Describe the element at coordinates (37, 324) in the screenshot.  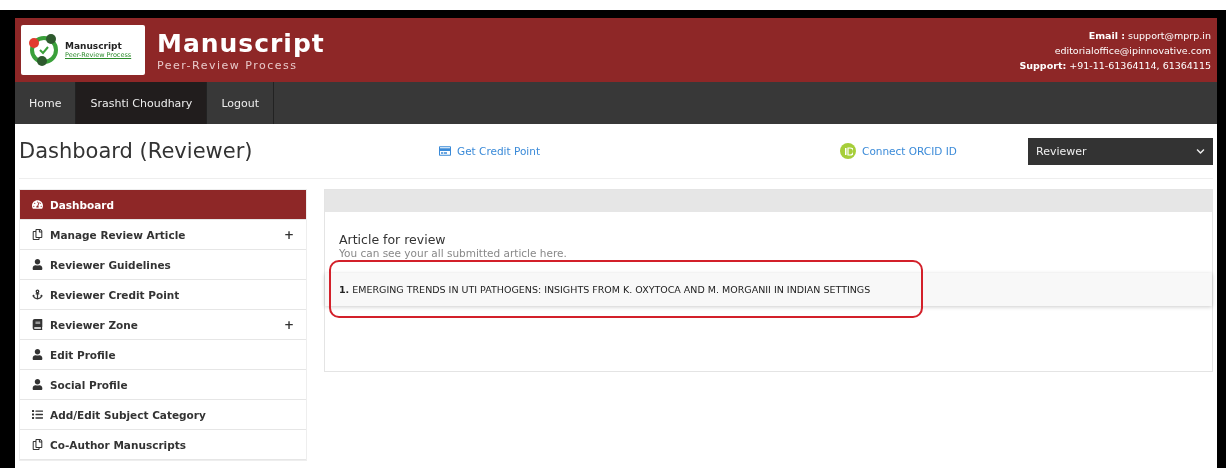
I see `book-icon` at that location.